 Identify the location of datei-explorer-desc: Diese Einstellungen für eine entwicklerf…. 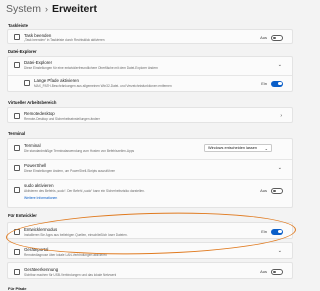
(91, 68).